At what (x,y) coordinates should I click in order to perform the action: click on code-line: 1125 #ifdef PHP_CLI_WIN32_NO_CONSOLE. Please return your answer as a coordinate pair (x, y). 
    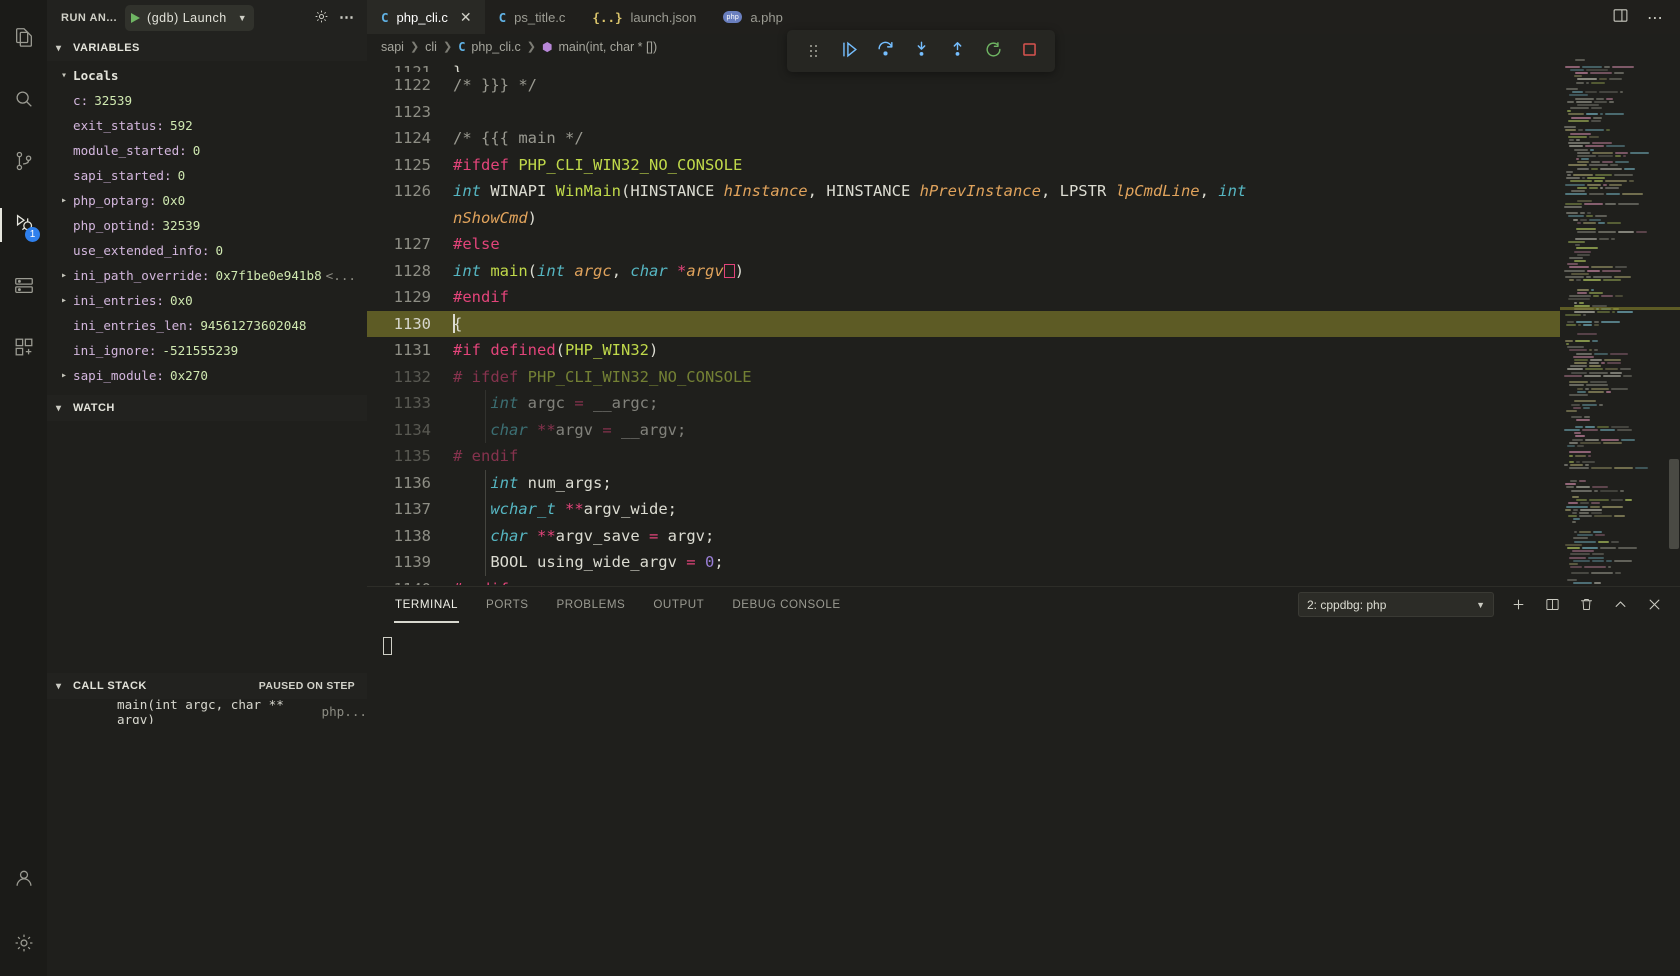
    Looking at the image, I should click on (963, 165).